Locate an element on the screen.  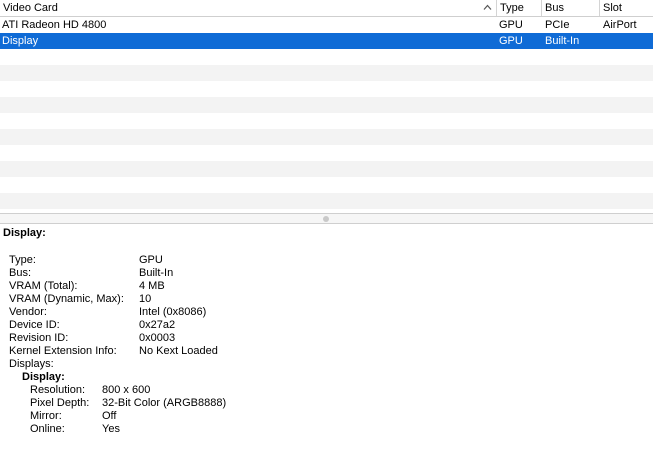
field-value: 0x27a2 is located at coordinates (157, 325).